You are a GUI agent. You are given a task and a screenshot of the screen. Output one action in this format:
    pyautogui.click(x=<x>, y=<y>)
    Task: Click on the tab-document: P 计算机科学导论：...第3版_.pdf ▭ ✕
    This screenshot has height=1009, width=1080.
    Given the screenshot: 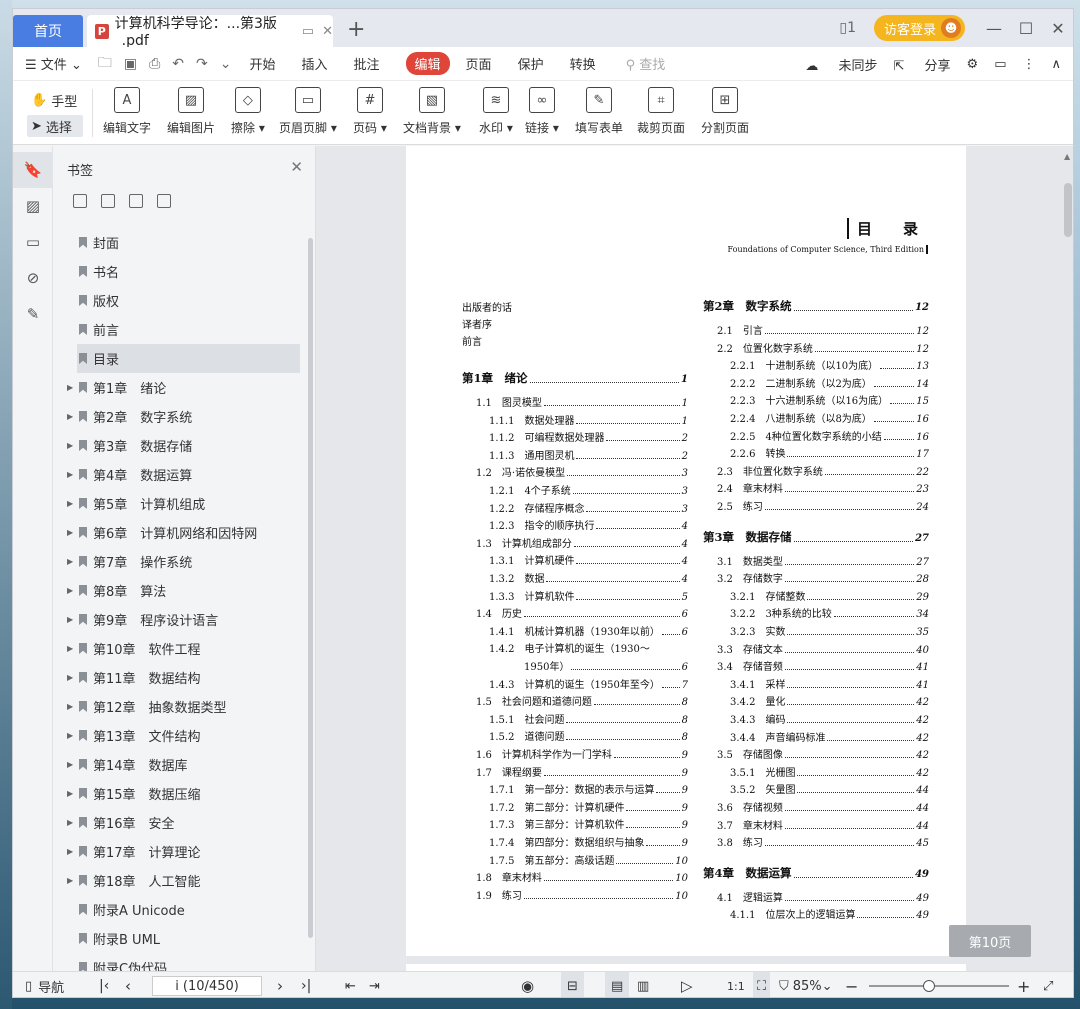 What is the action you would take?
    pyautogui.click(x=210, y=32)
    